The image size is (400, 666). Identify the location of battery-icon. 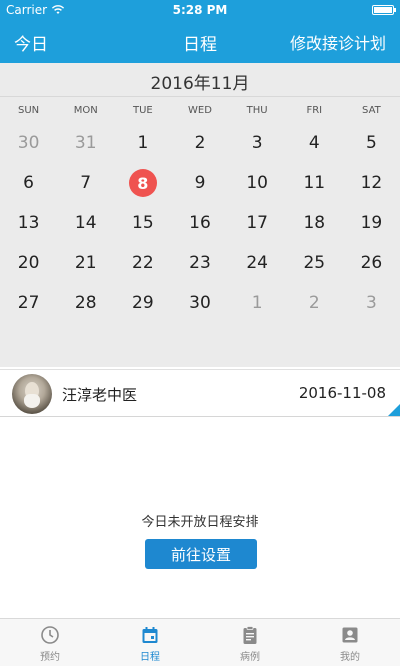
(384, 10).